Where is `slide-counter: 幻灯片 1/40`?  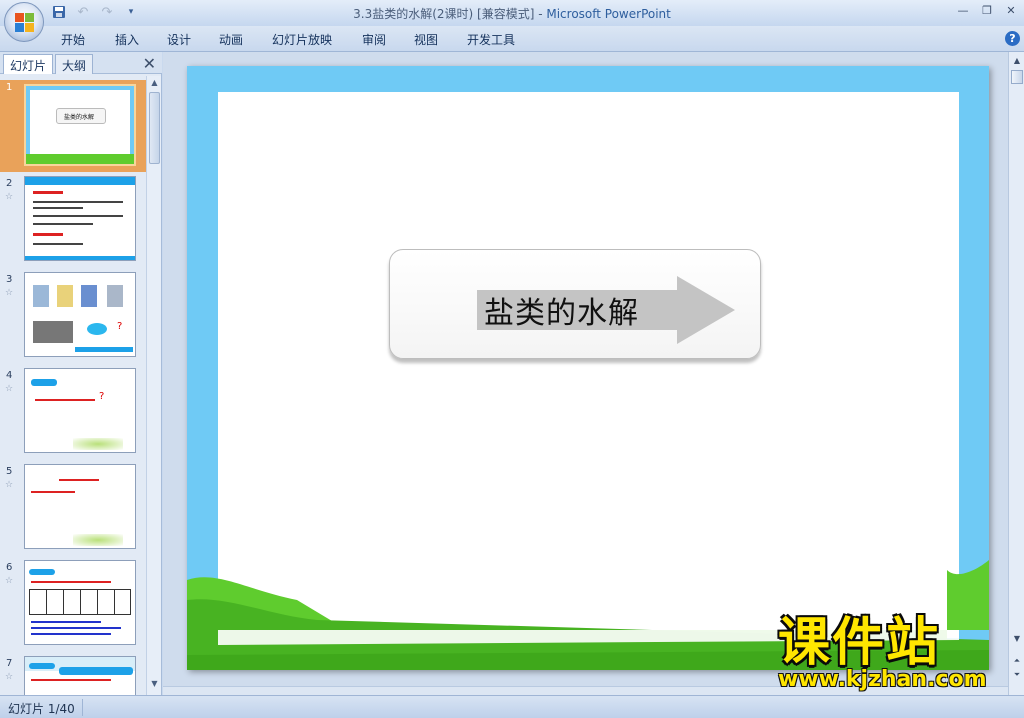 slide-counter: 幻灯片 1/40 is located at coordinates (41, 709).